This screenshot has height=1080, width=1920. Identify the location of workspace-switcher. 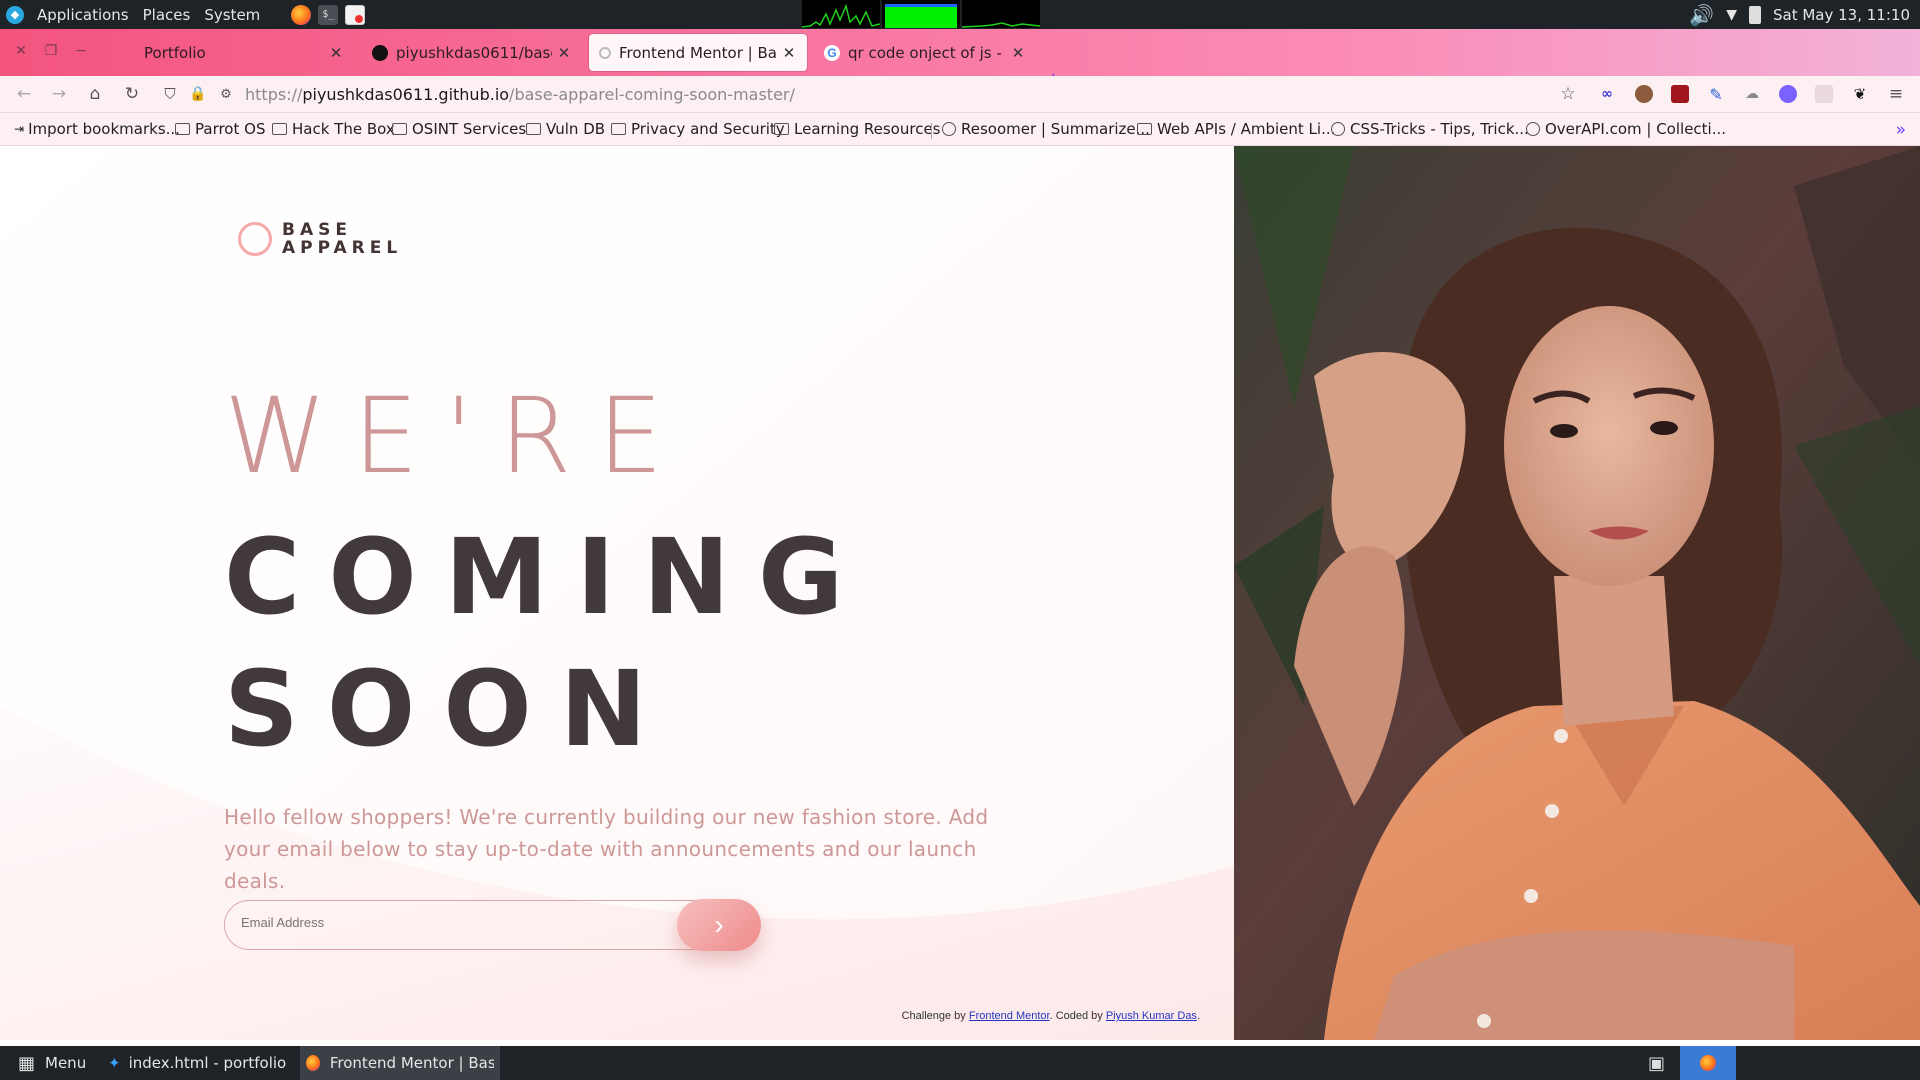
(1708, 1063).